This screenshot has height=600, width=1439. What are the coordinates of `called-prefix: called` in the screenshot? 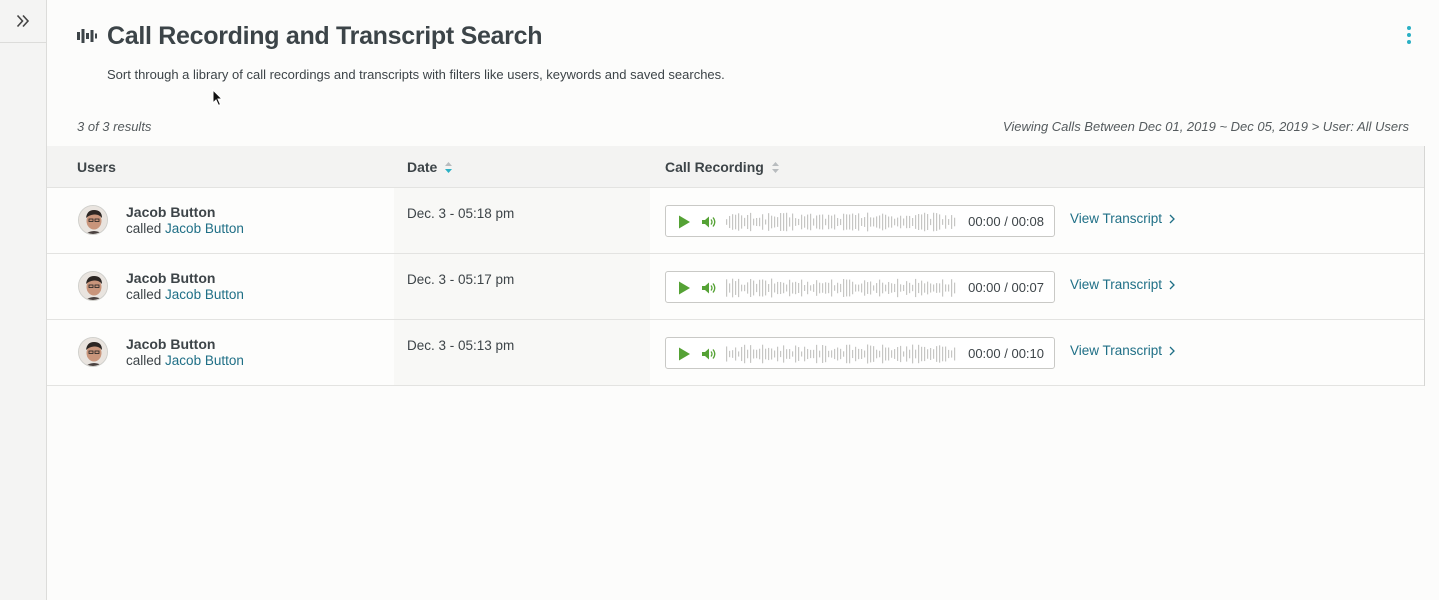 It's located at (144, 228).